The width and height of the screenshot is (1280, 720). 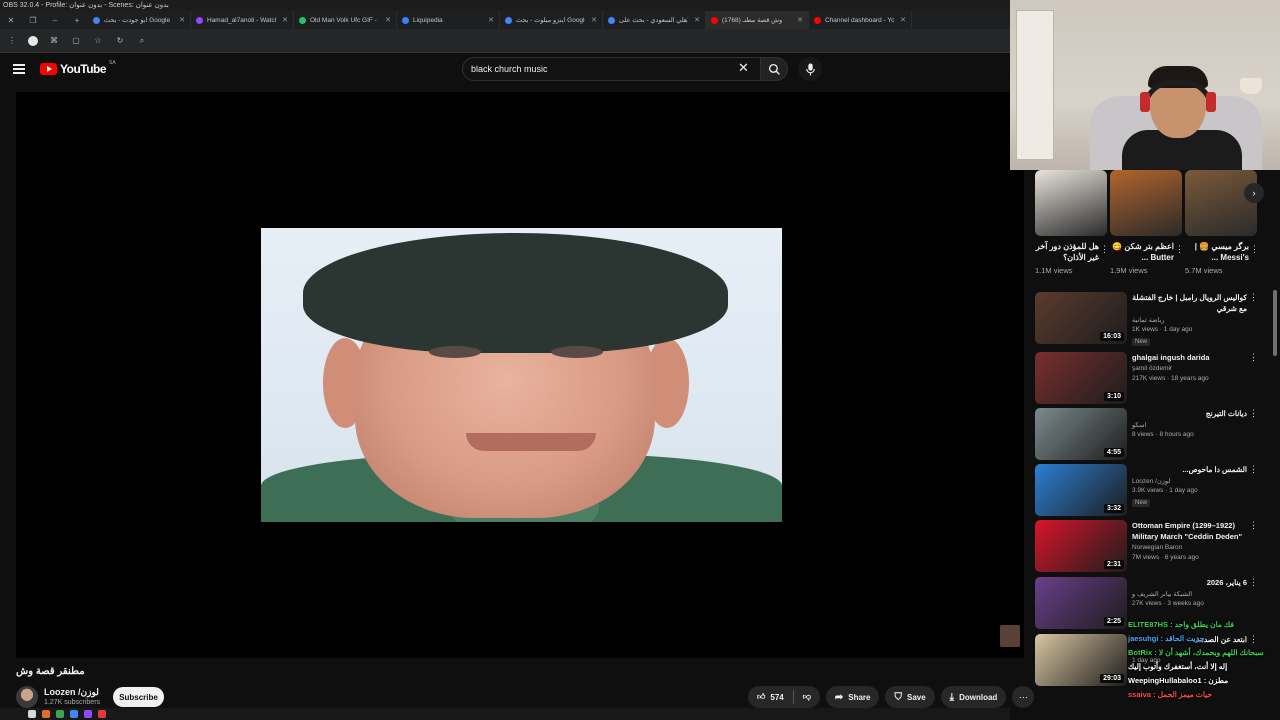 What do you see at coordinates (654, 20) in the screenshot?
I see `browser-tab: الاهلي السعودي - بحث على ✕` at bounding box center [654, 20].